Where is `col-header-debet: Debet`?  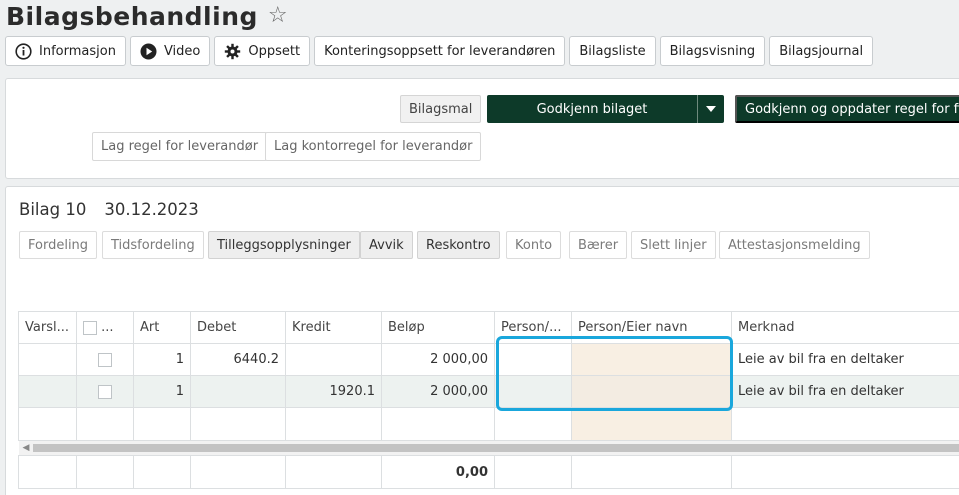
col-header-debet: Debet is located at coordinates (238, 327).